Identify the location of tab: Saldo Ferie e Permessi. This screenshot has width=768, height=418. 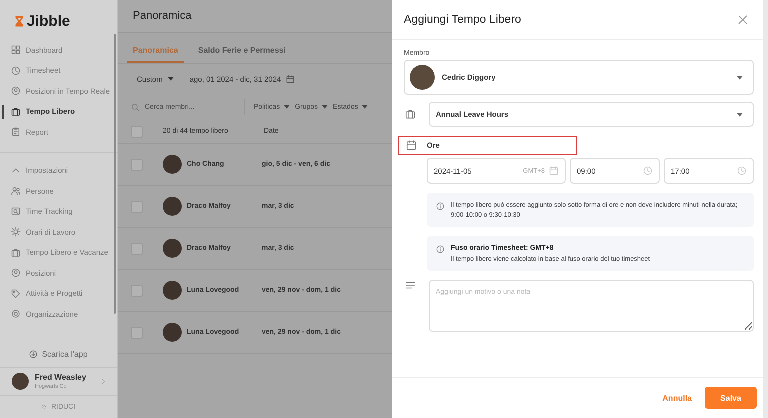
(242, 53).